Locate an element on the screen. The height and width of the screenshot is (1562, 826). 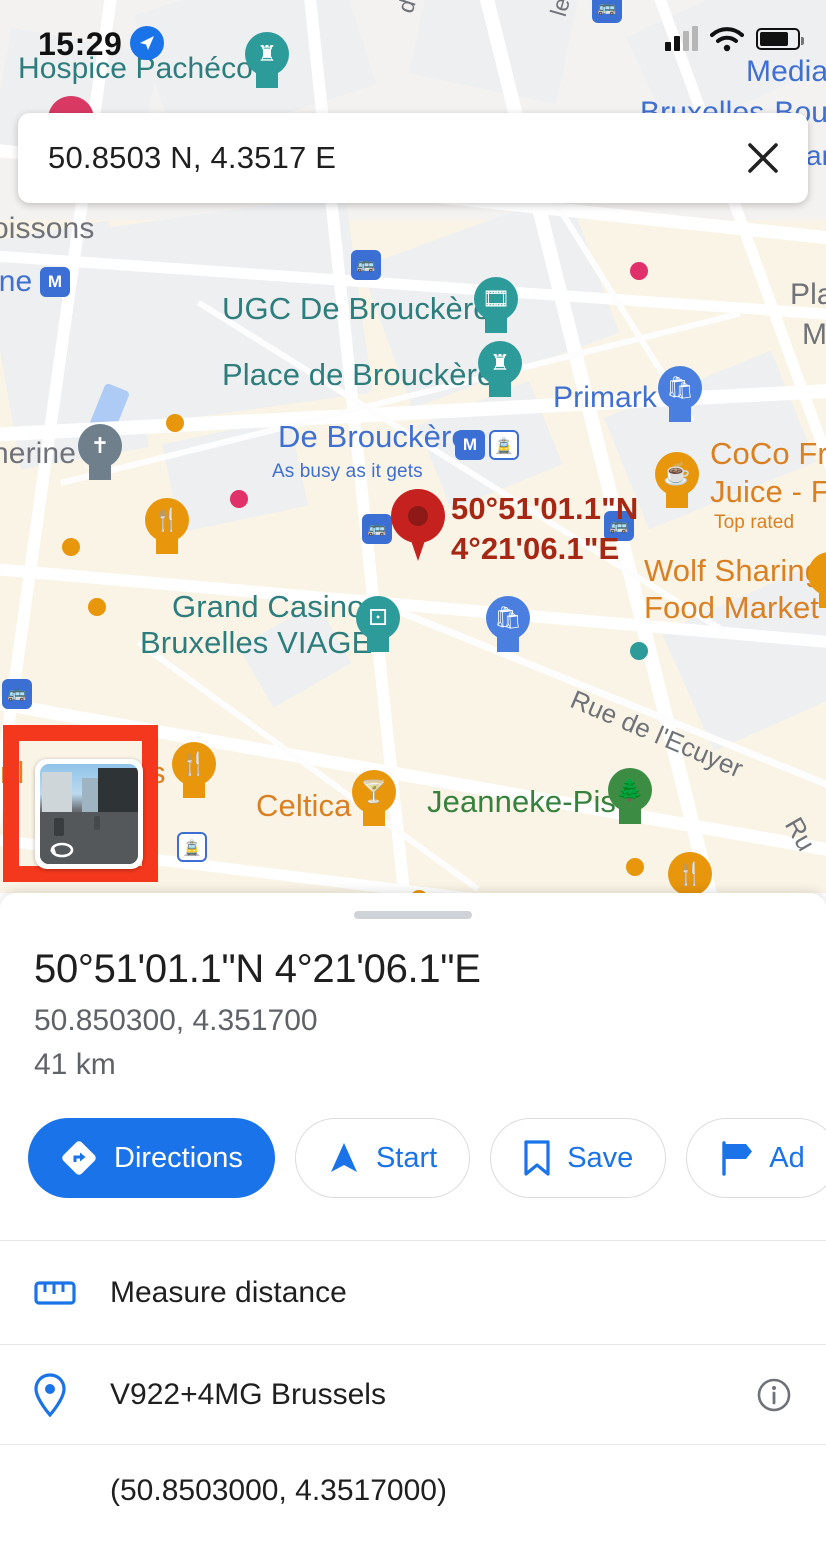
map-pin-place-de-brouckere: ♜ is located at coordinates (500, 370).